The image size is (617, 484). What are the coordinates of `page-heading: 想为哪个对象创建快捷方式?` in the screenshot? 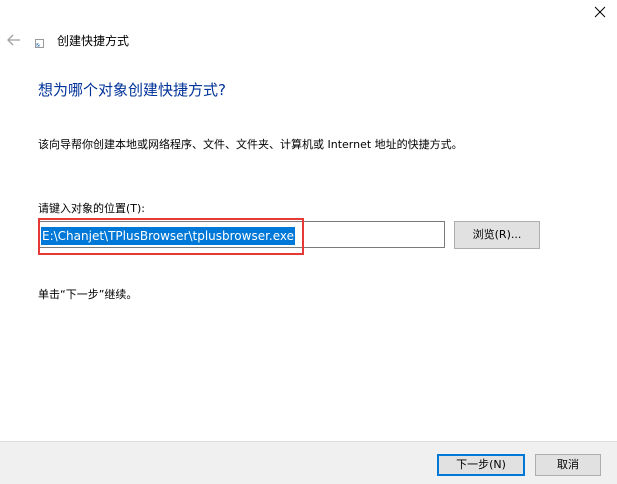 It's located at (132, 90).